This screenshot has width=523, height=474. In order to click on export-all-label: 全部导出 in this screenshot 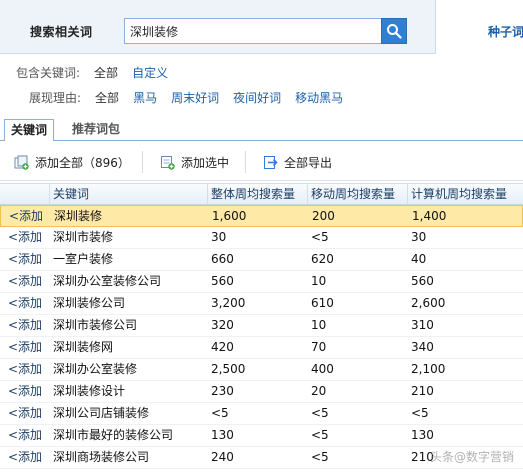, I will do `click(308, 162)`.